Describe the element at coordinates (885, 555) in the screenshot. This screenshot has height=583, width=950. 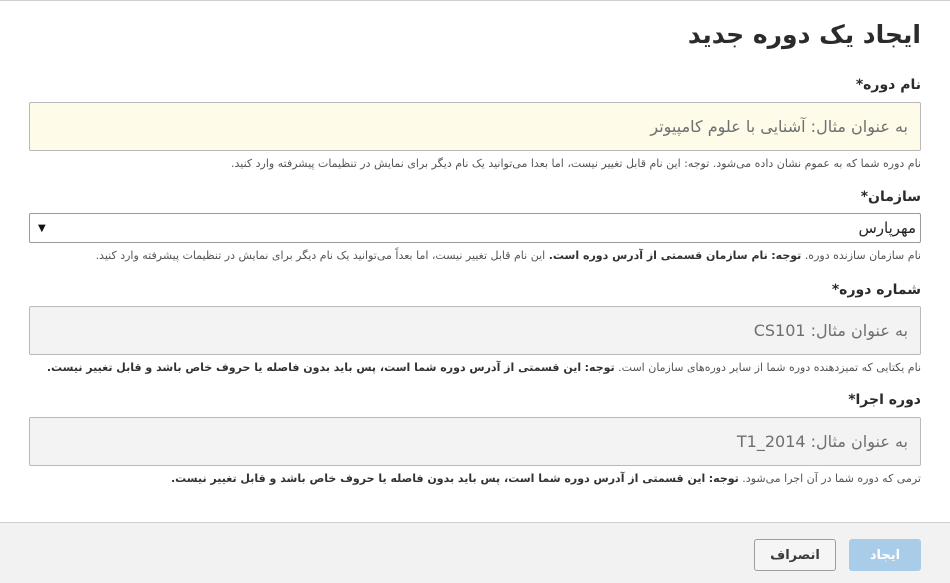
I see `create-button: ایجاد` at that location.